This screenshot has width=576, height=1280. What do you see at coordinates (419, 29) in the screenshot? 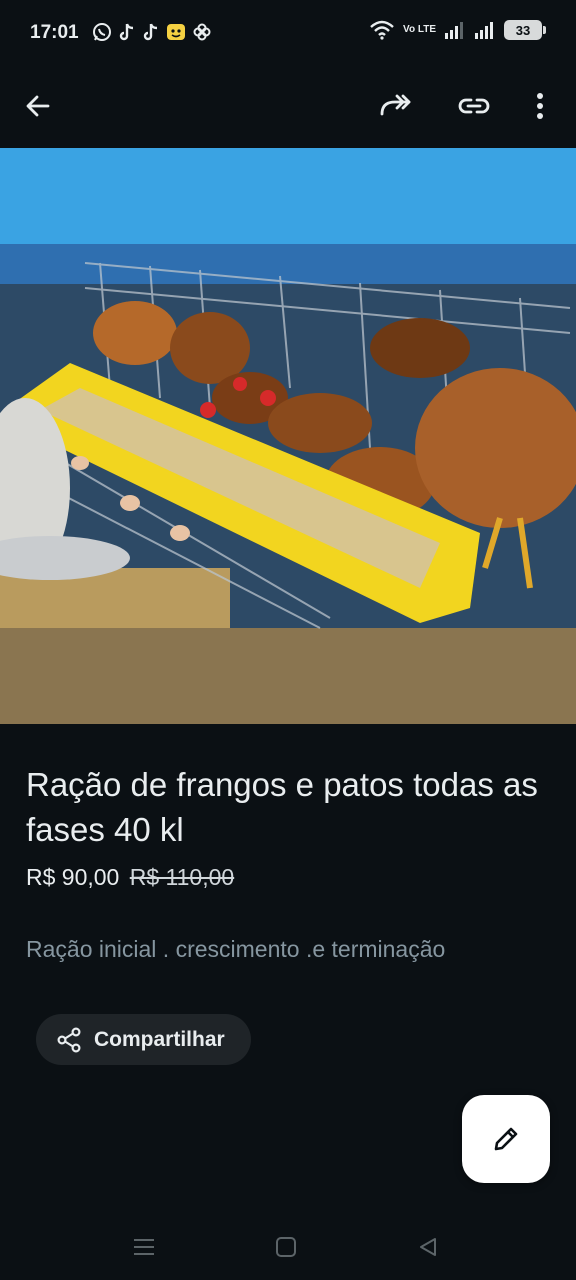
I see `volte-indicator: Vo LTE` at bounding box center [419, 29].